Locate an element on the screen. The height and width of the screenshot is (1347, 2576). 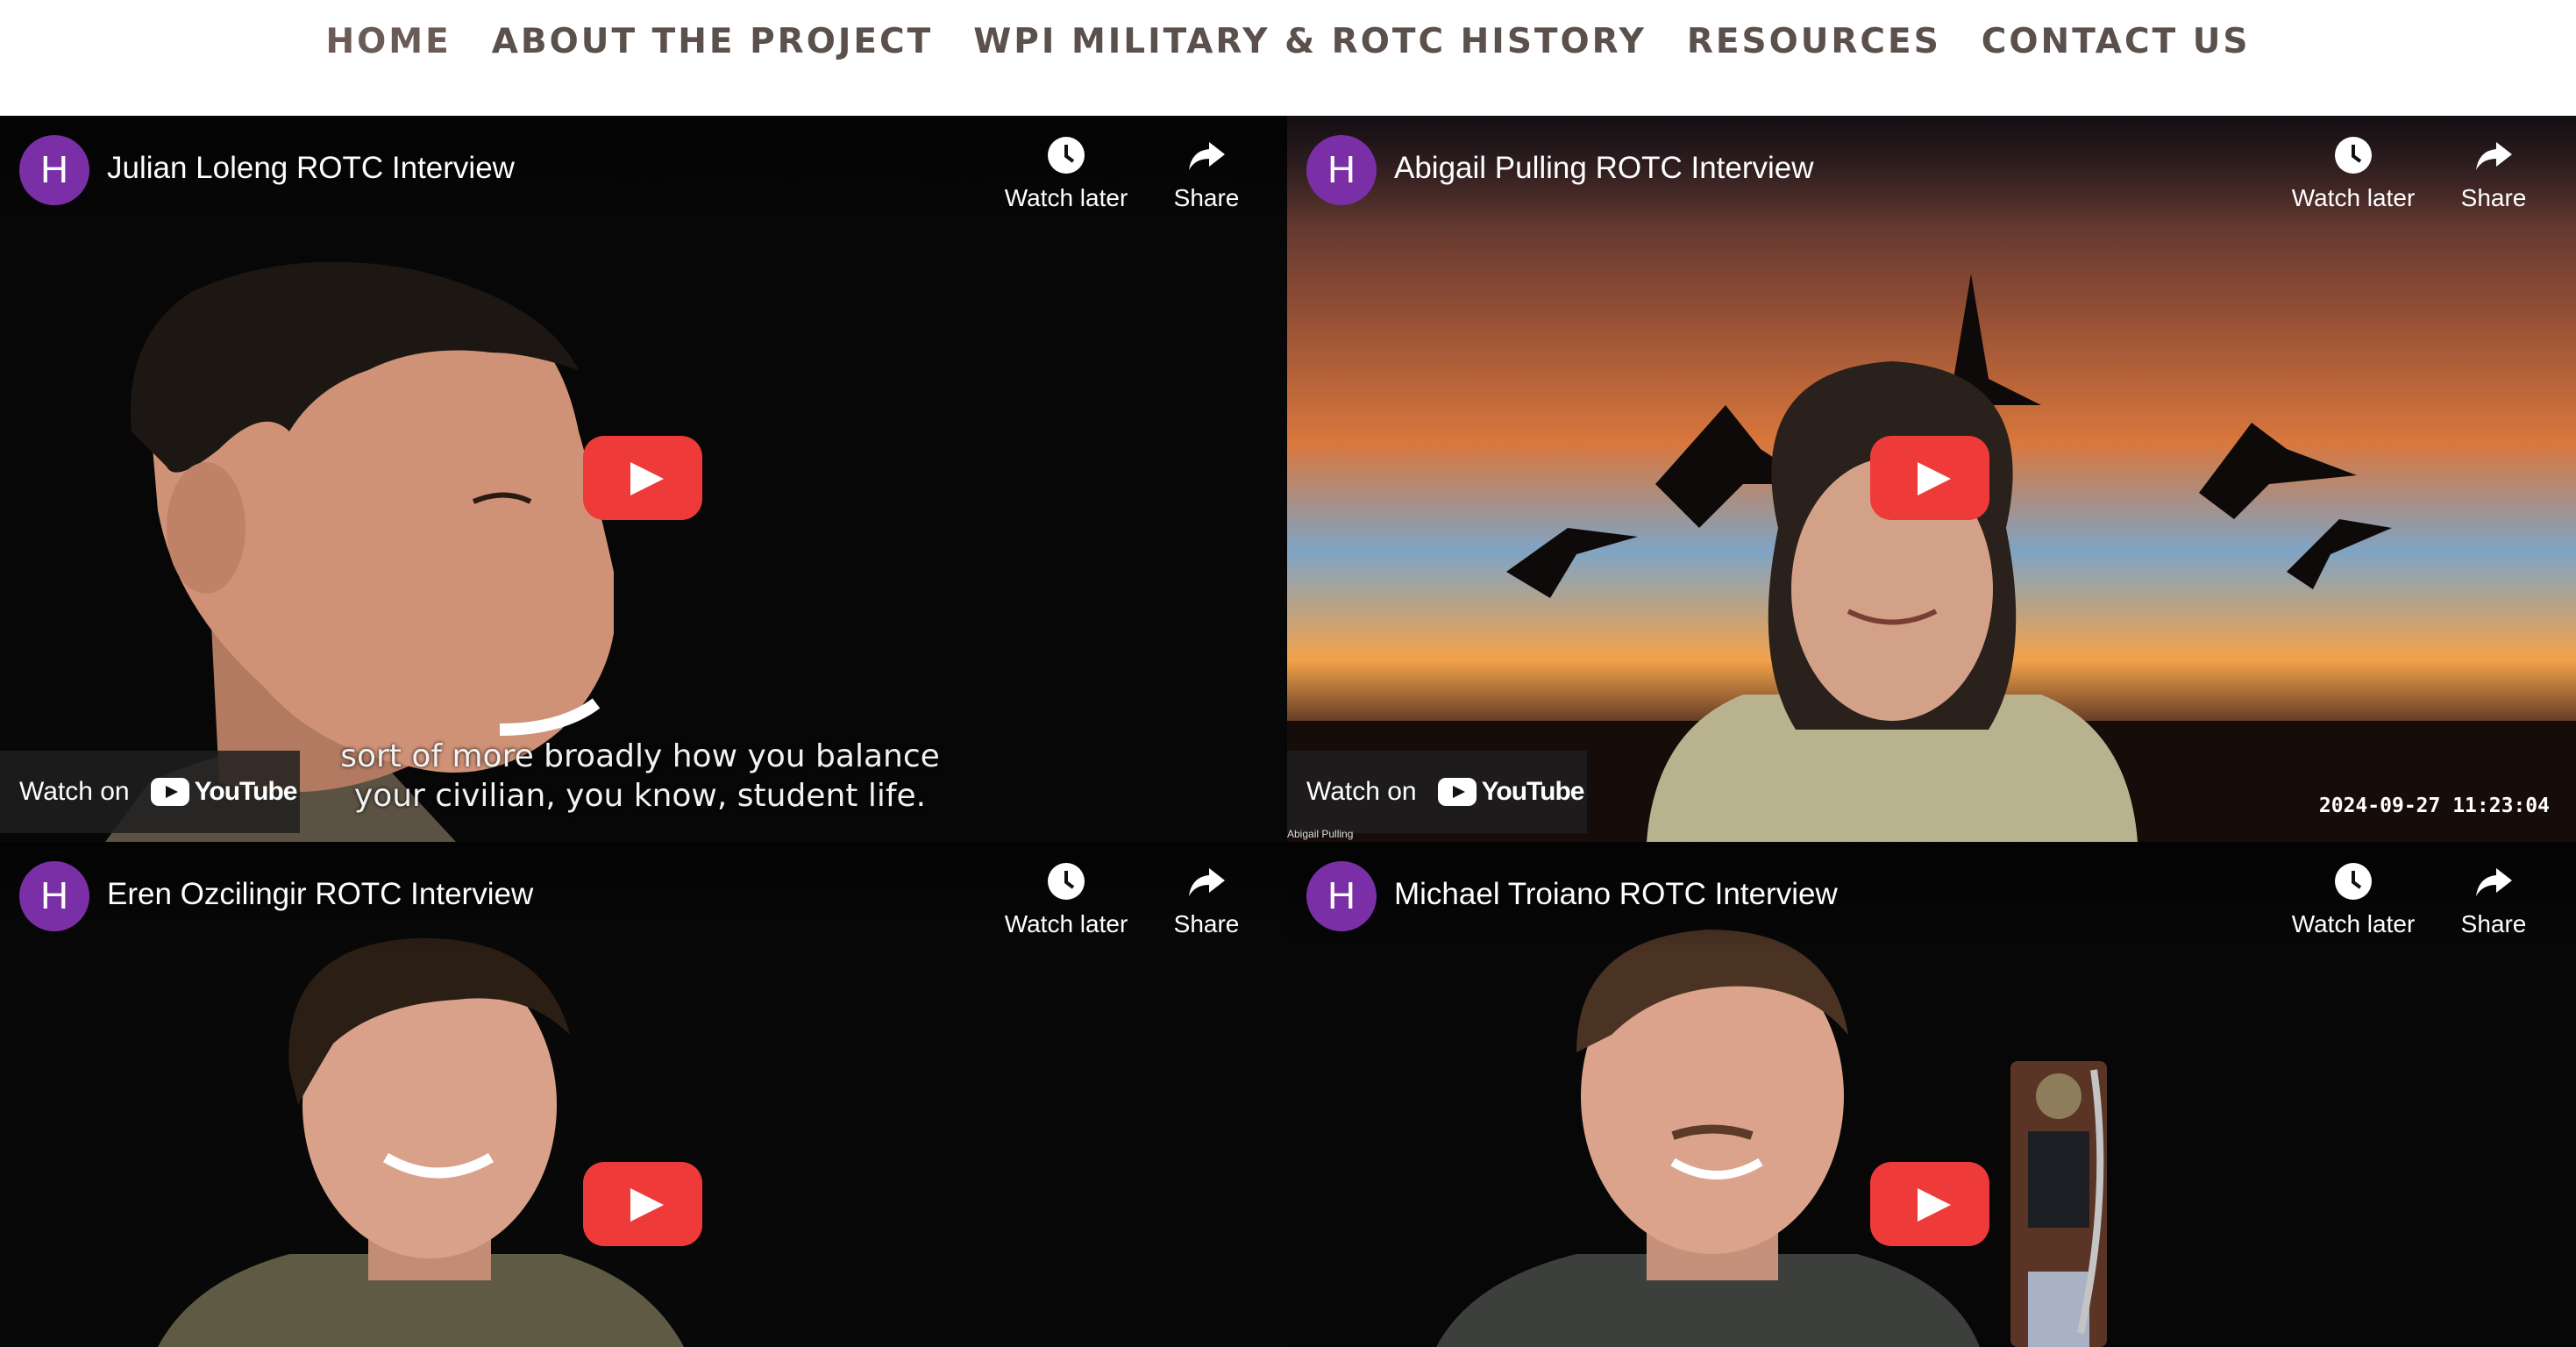
nav-contact-us: CONTACT US is located at coordinates (2116, 42).